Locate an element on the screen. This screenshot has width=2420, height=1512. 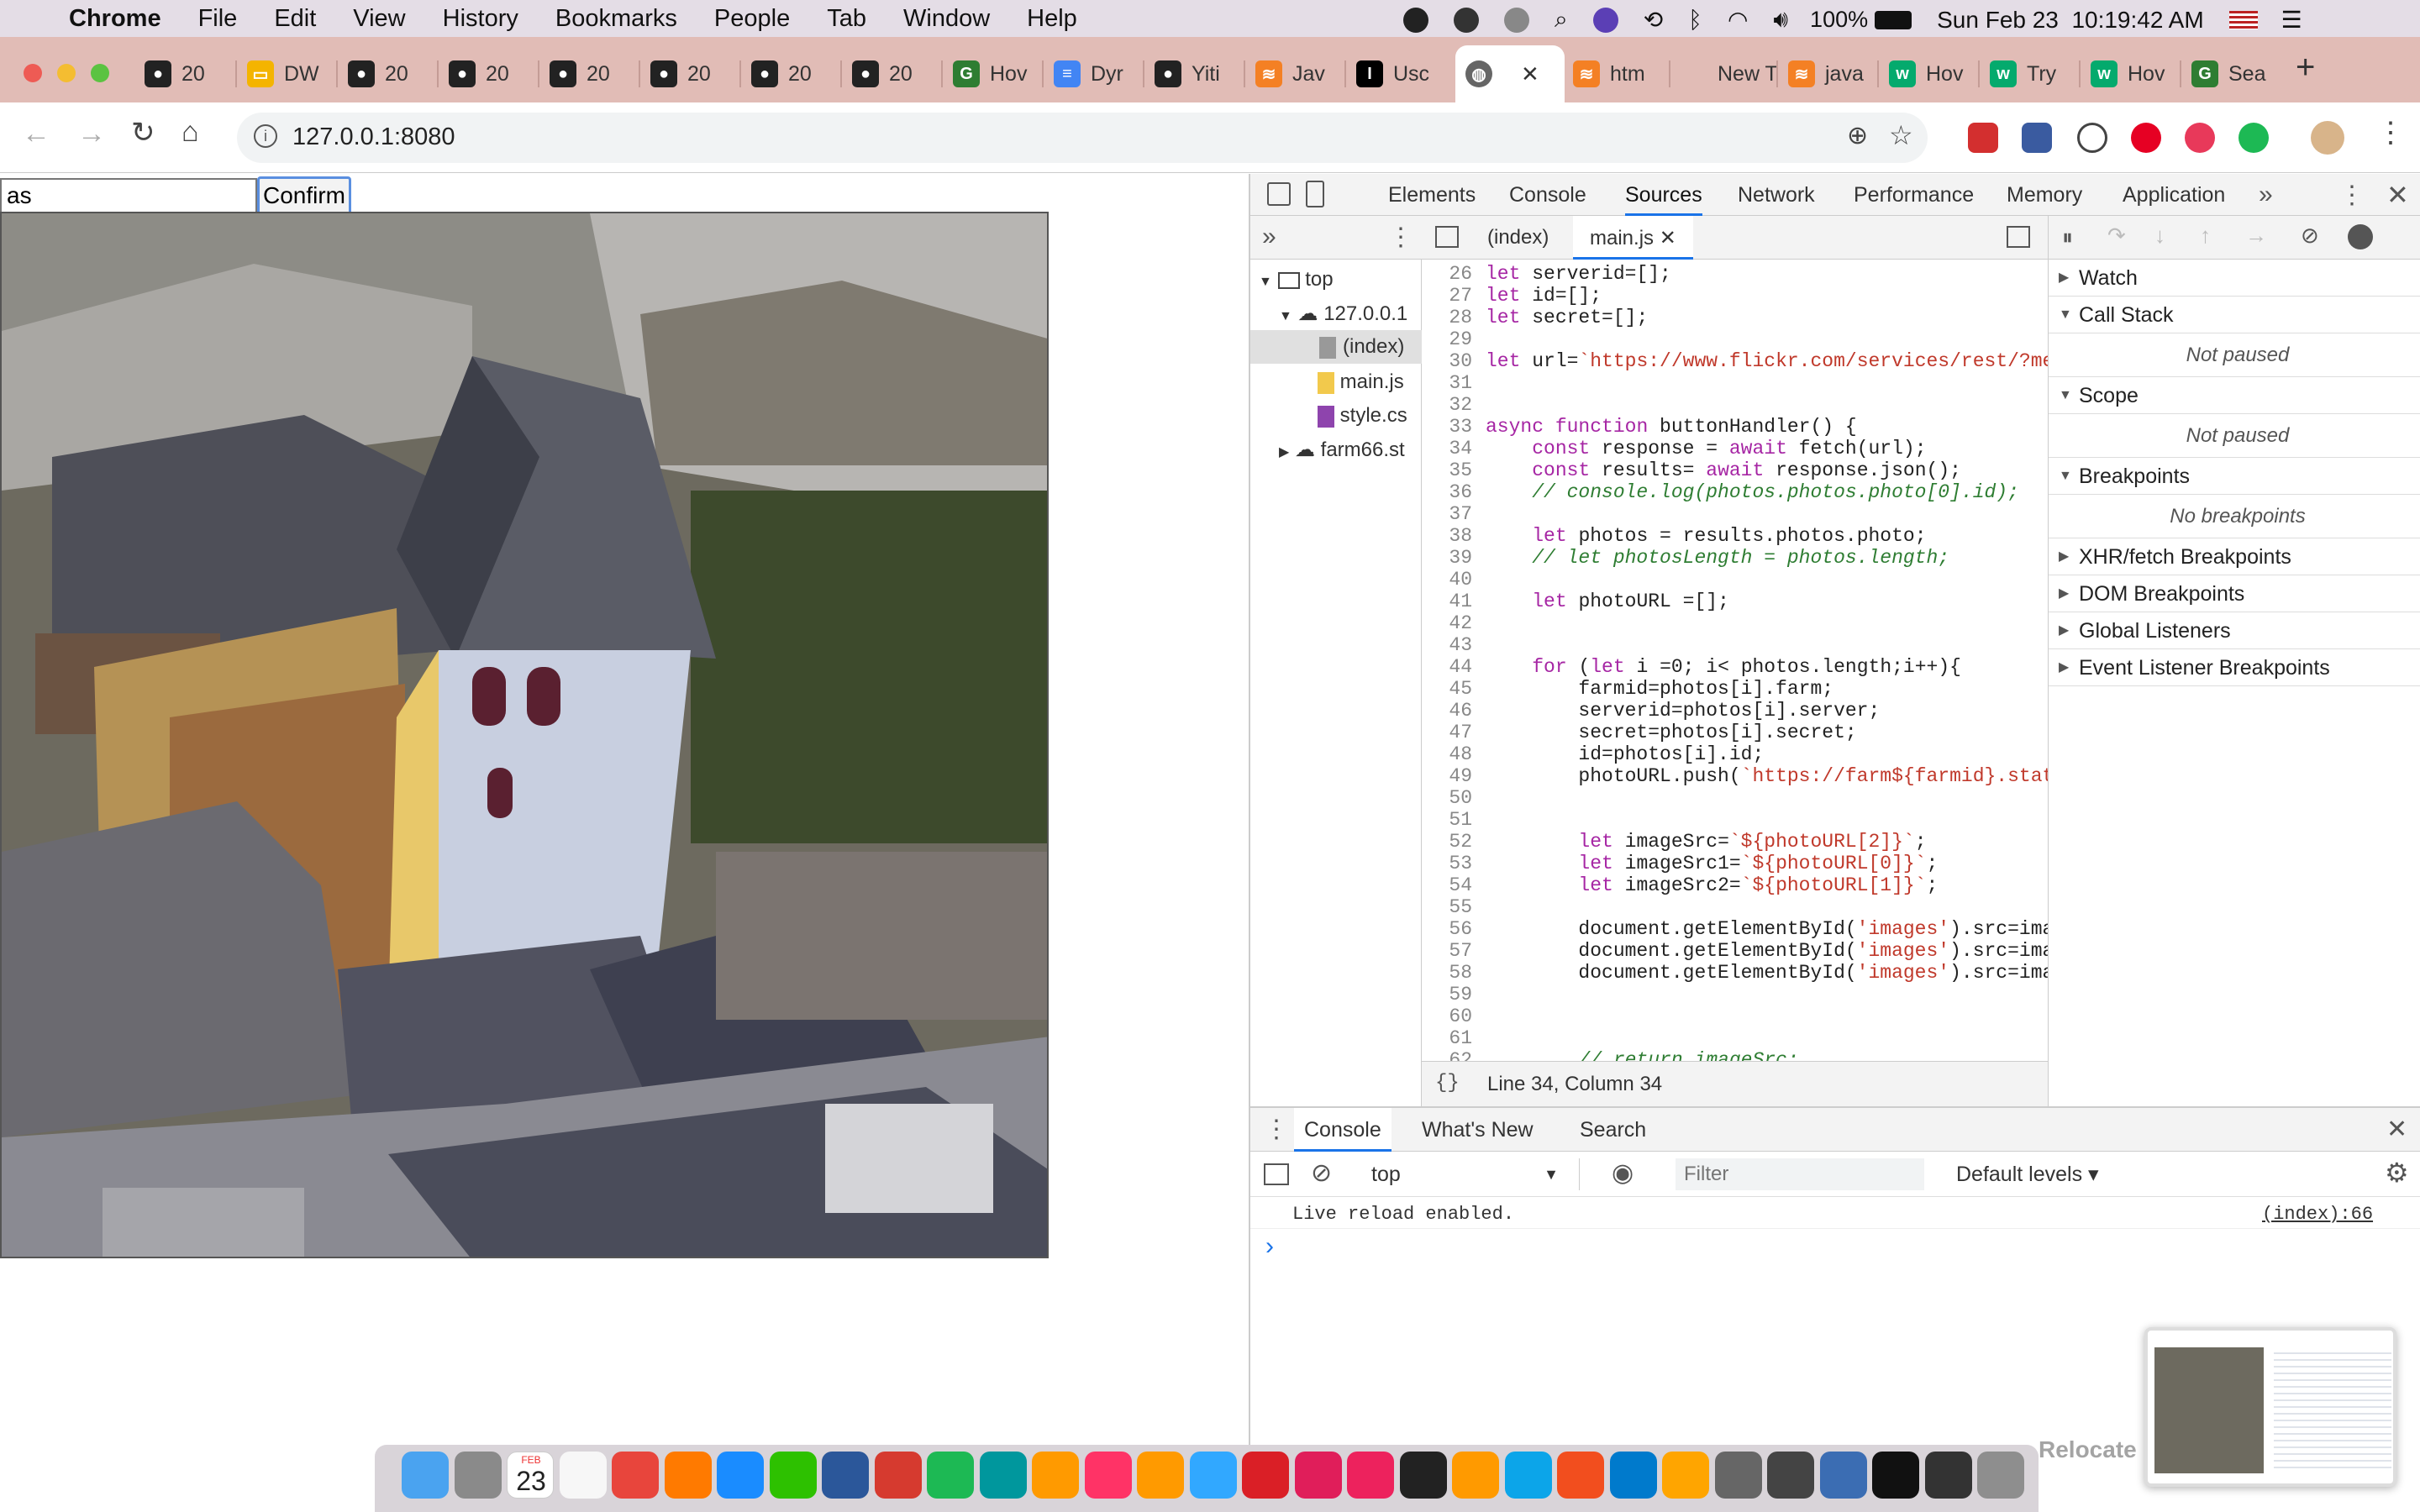
live-expression-icon: ◉ is located at coordinates (1623, 1173).